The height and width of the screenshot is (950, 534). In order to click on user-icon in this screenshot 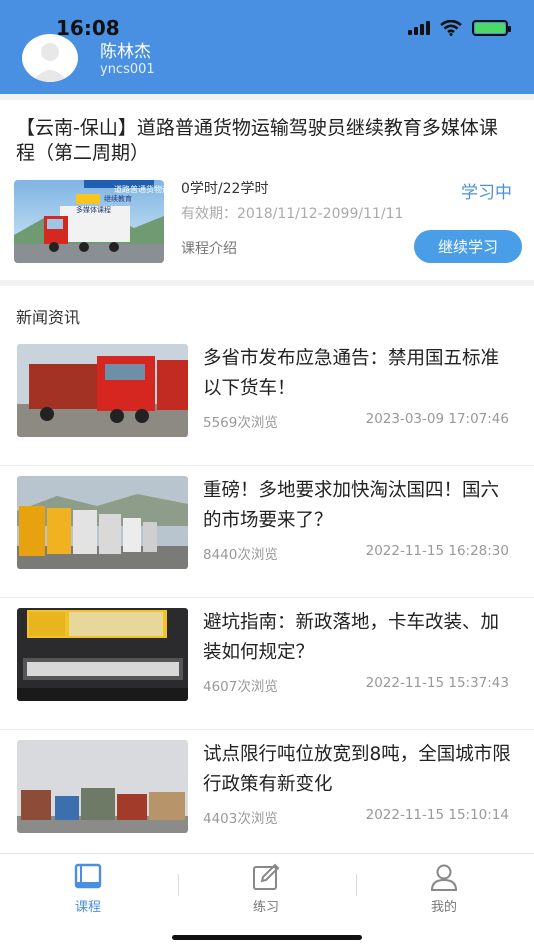, I will do `click(444, 877)`.